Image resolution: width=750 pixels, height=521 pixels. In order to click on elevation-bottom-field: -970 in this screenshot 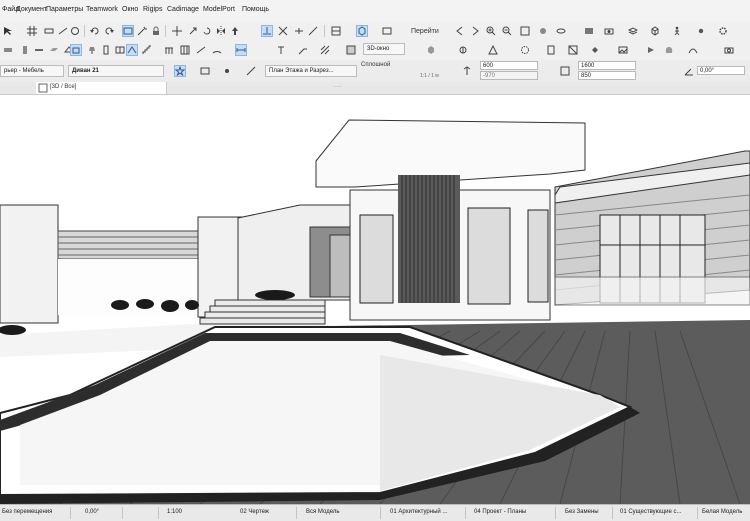, I will do `click(509, 75)`.